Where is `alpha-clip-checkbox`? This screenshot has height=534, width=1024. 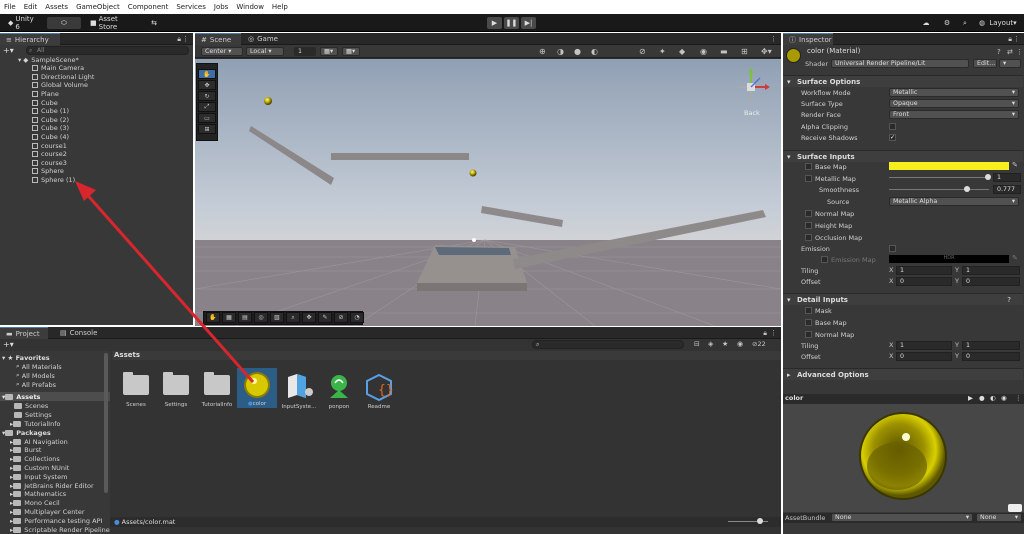
alpha-clip-checkbox is located at coordinates (892, 126).